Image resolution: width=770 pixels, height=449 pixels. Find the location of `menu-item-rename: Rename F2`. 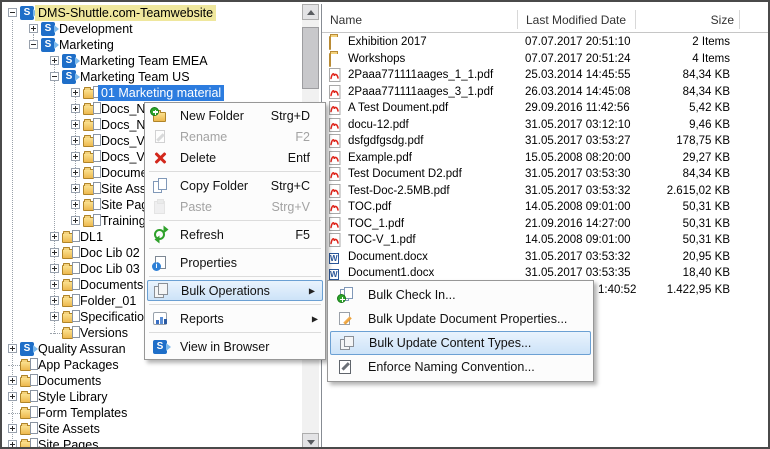

menu-item-rename: Rename F2 is located at coordinates (235, 136).